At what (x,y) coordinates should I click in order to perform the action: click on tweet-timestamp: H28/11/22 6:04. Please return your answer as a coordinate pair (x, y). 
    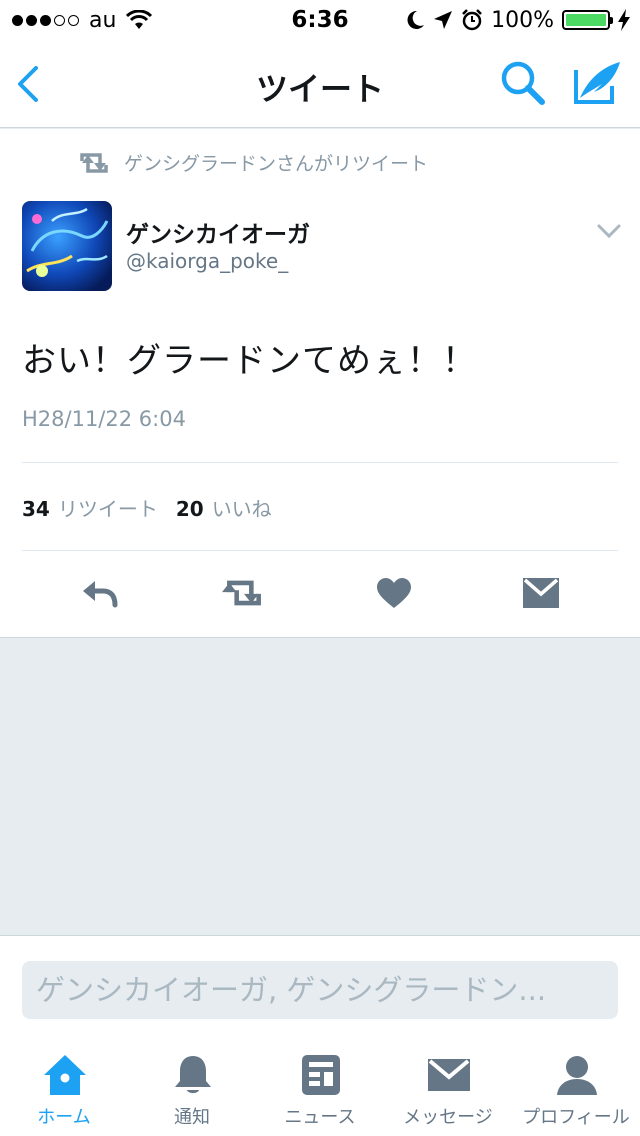
    Looking at the image, I should click on (104, 419).